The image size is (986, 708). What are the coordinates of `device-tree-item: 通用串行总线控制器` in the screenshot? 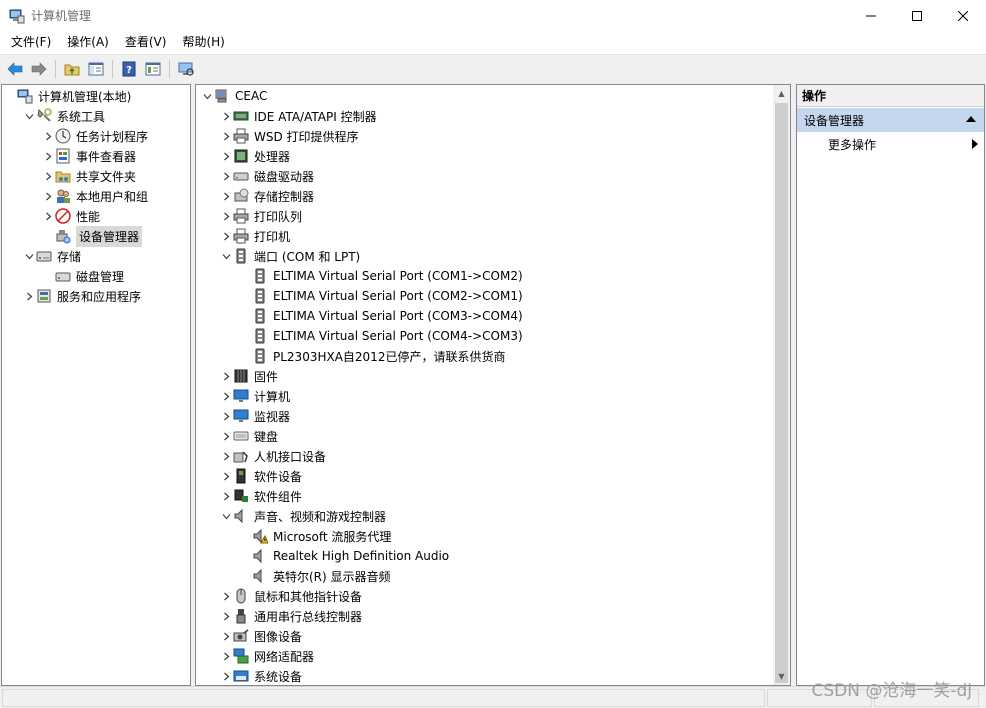 It's located at (290, 616).